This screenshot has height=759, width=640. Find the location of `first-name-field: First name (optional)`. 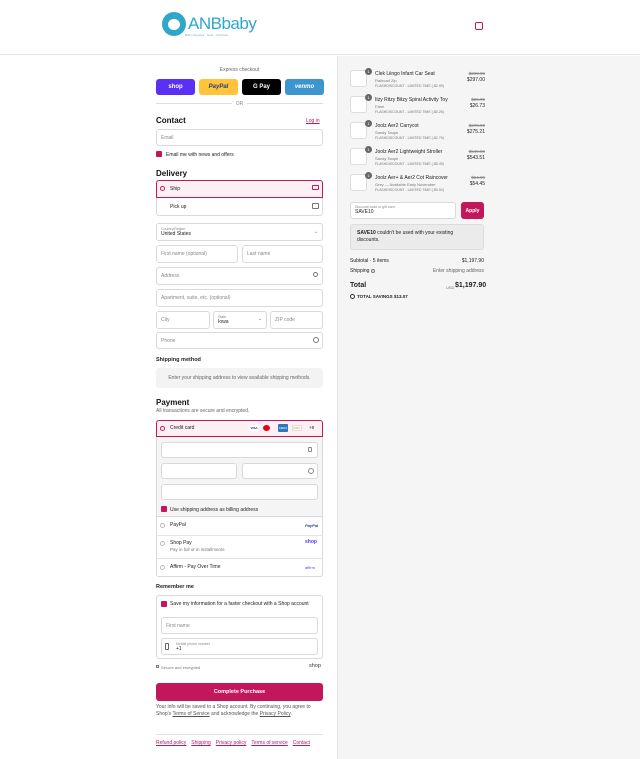

first-name-field: First name (optional) is located at coordinates (197, 254).